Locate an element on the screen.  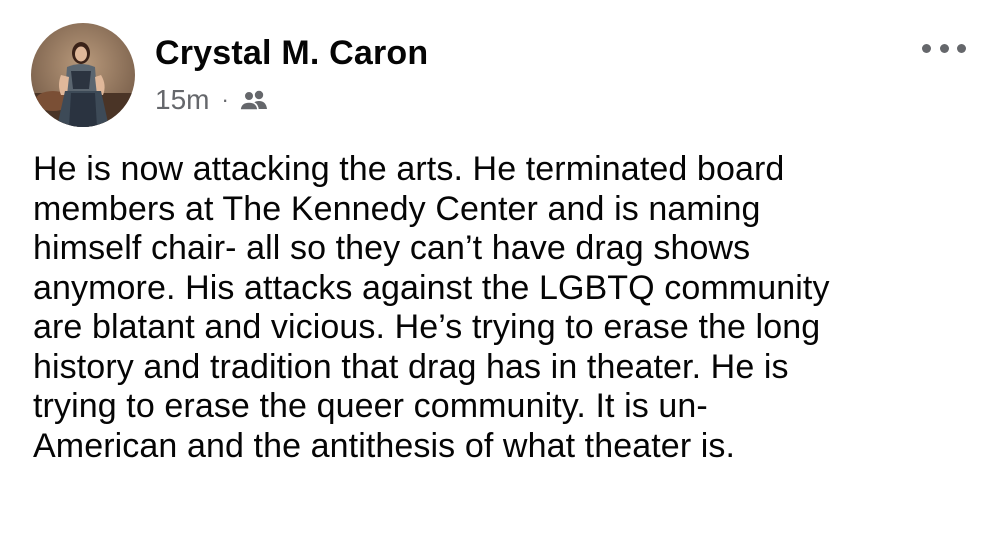
post-meta: 15m · is located at coordinates (212, 100).